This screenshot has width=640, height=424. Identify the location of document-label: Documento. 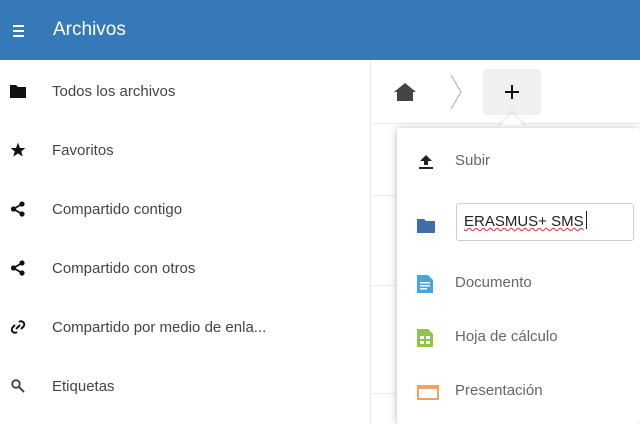
(493, 282).